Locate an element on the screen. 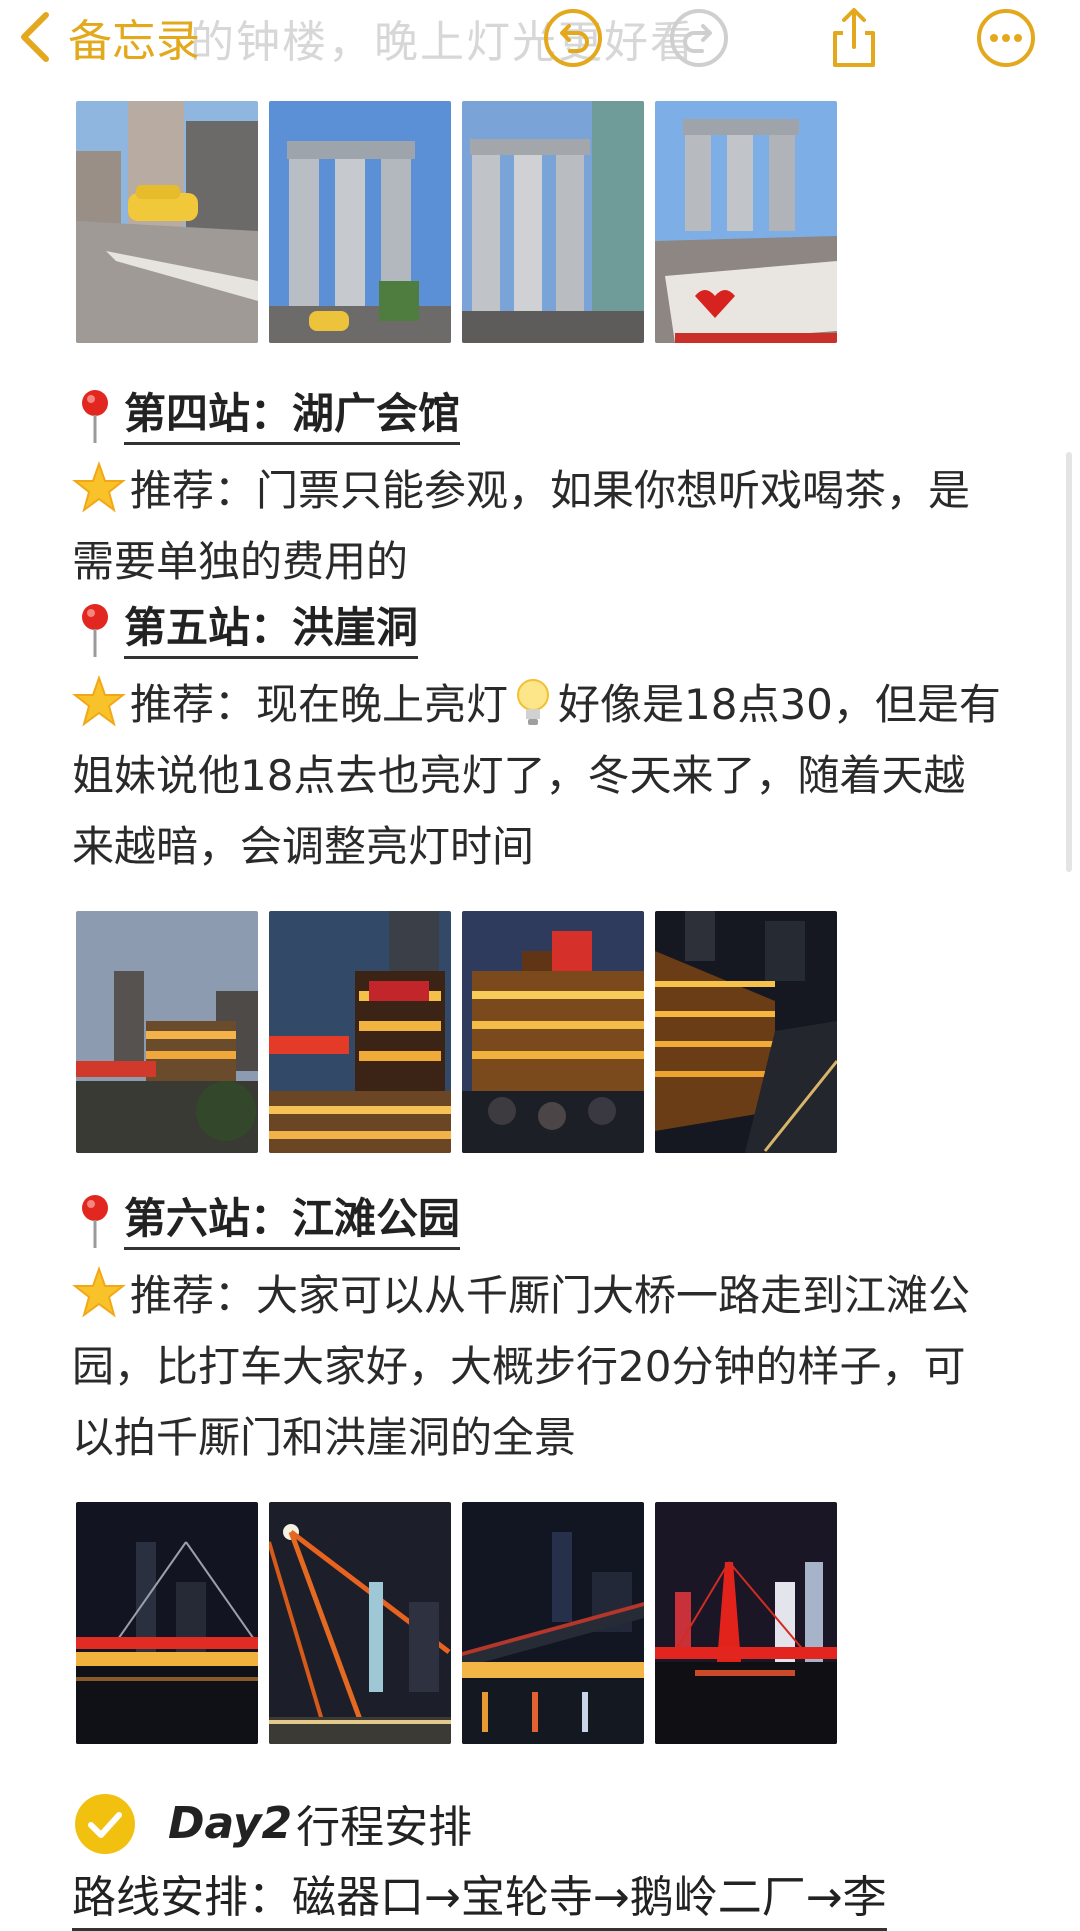 The height and width of the screenshot is (1931, 1080). bridge-cables-photo is located at coordinates (360, 1623).